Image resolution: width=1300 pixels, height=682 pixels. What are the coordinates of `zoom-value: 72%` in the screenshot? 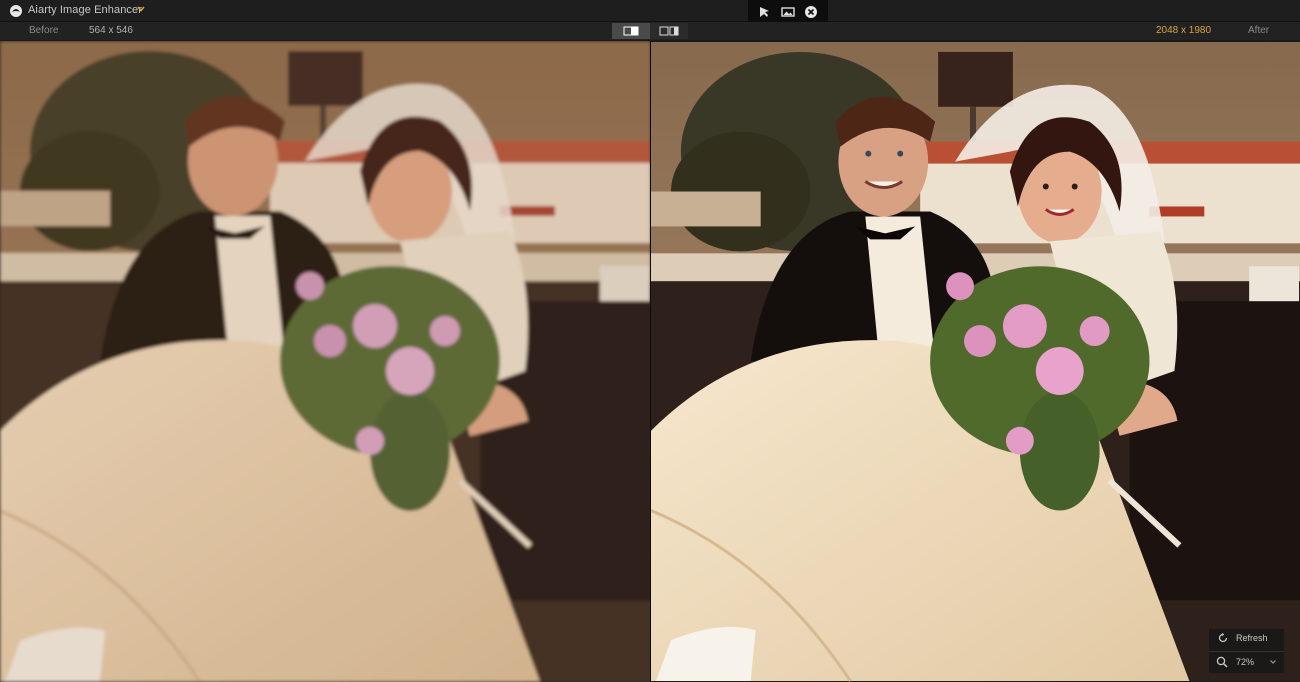 It's located at (1245, 662).